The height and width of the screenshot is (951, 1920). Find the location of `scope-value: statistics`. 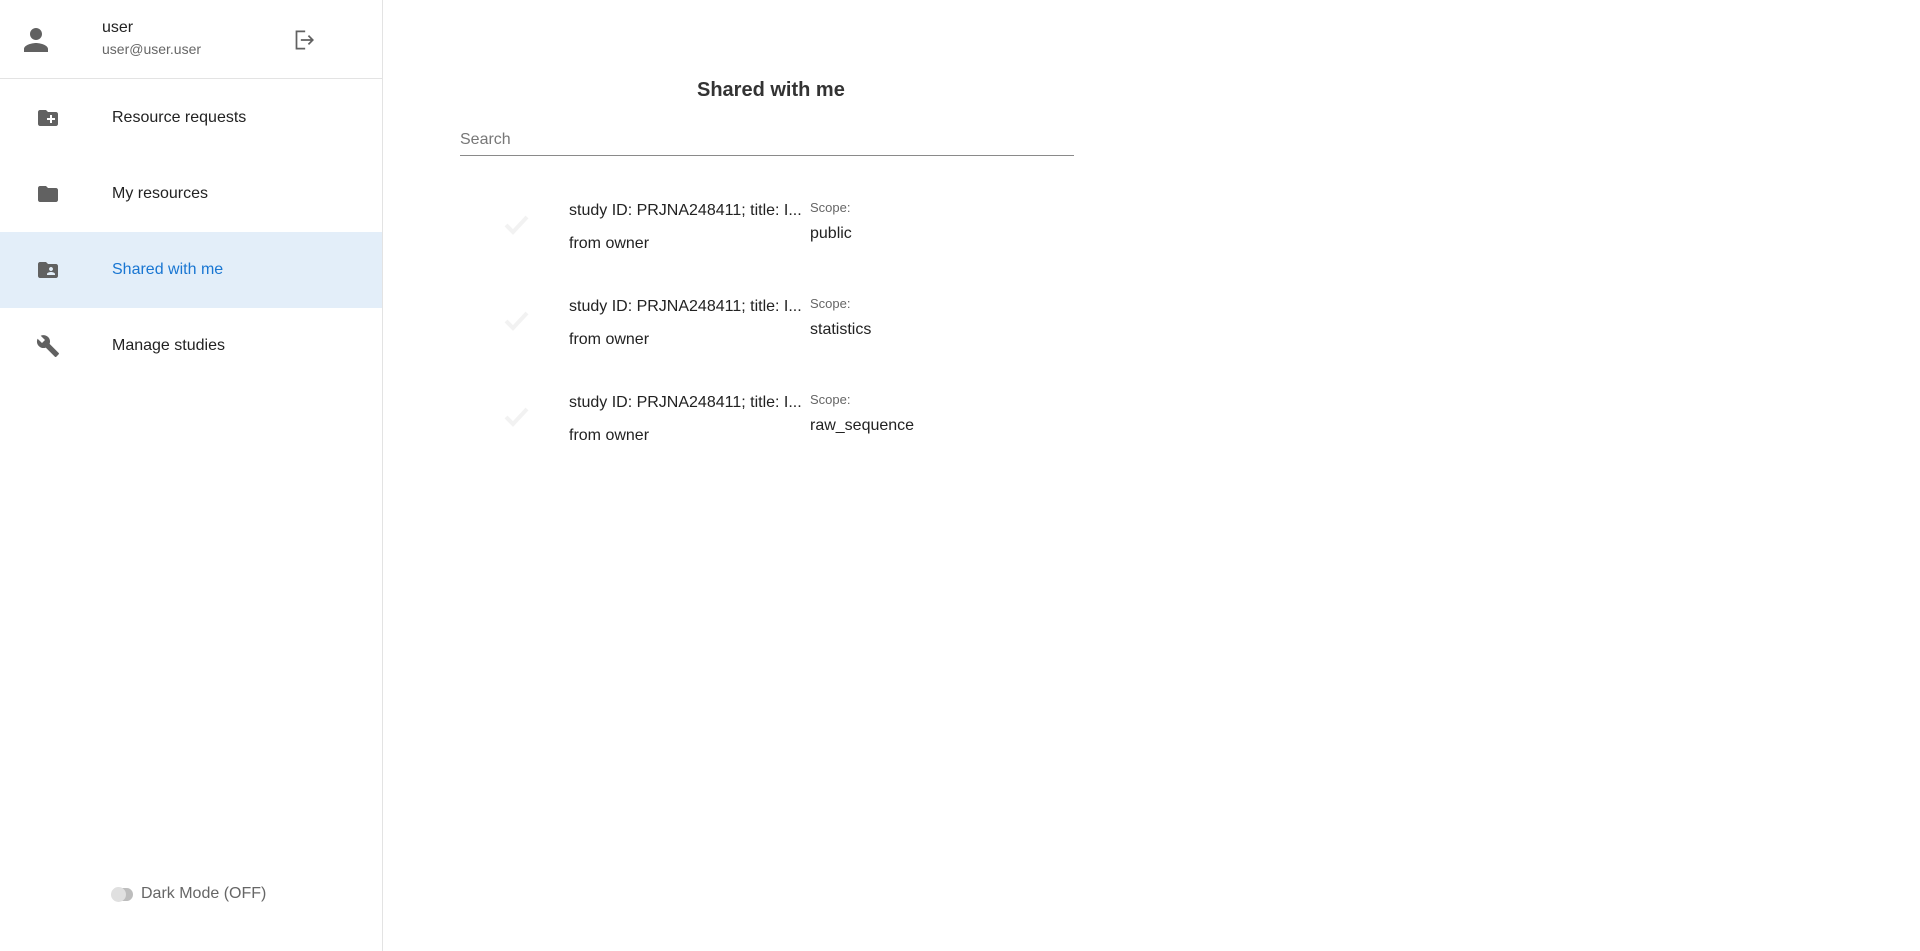

scope-value: statistics is located at coordinates (841, 329).